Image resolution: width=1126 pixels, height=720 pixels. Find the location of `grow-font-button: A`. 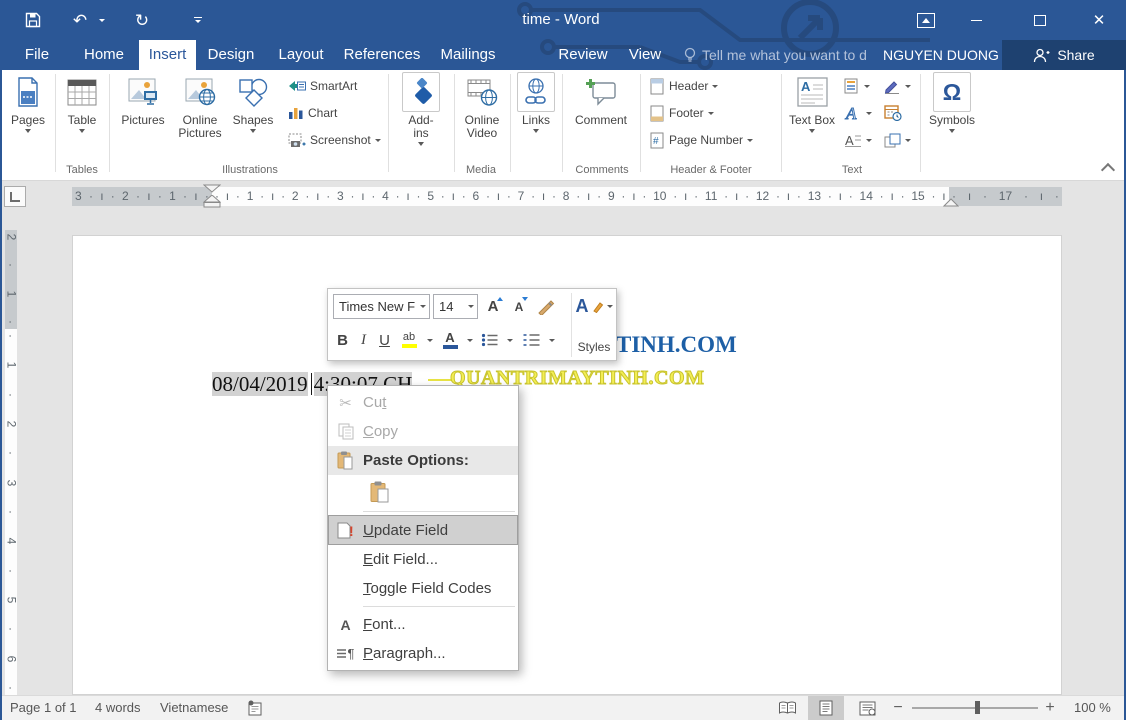

grow-font-button: A is located at coordinates (493, 307).